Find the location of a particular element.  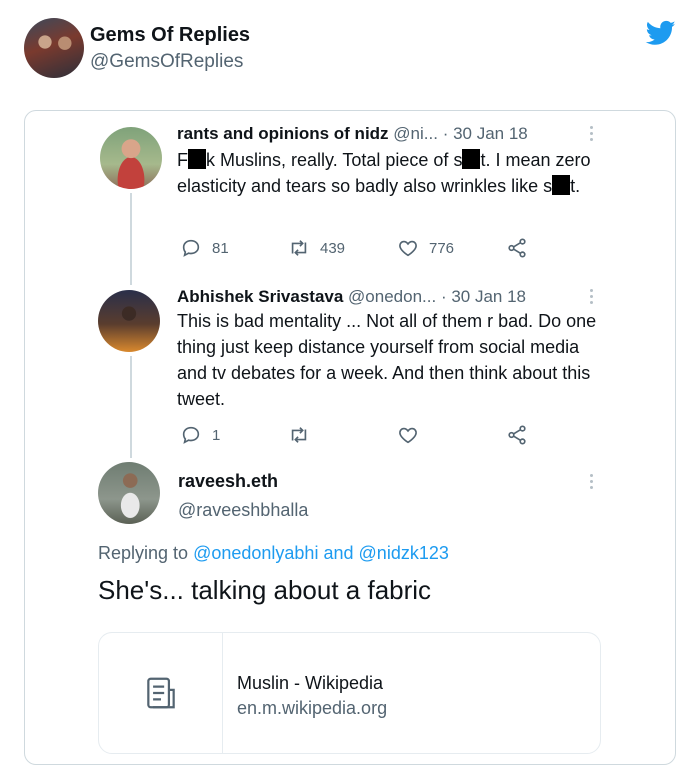

author-name: Abhishek Srivastava is located at coordinates (260, 296).